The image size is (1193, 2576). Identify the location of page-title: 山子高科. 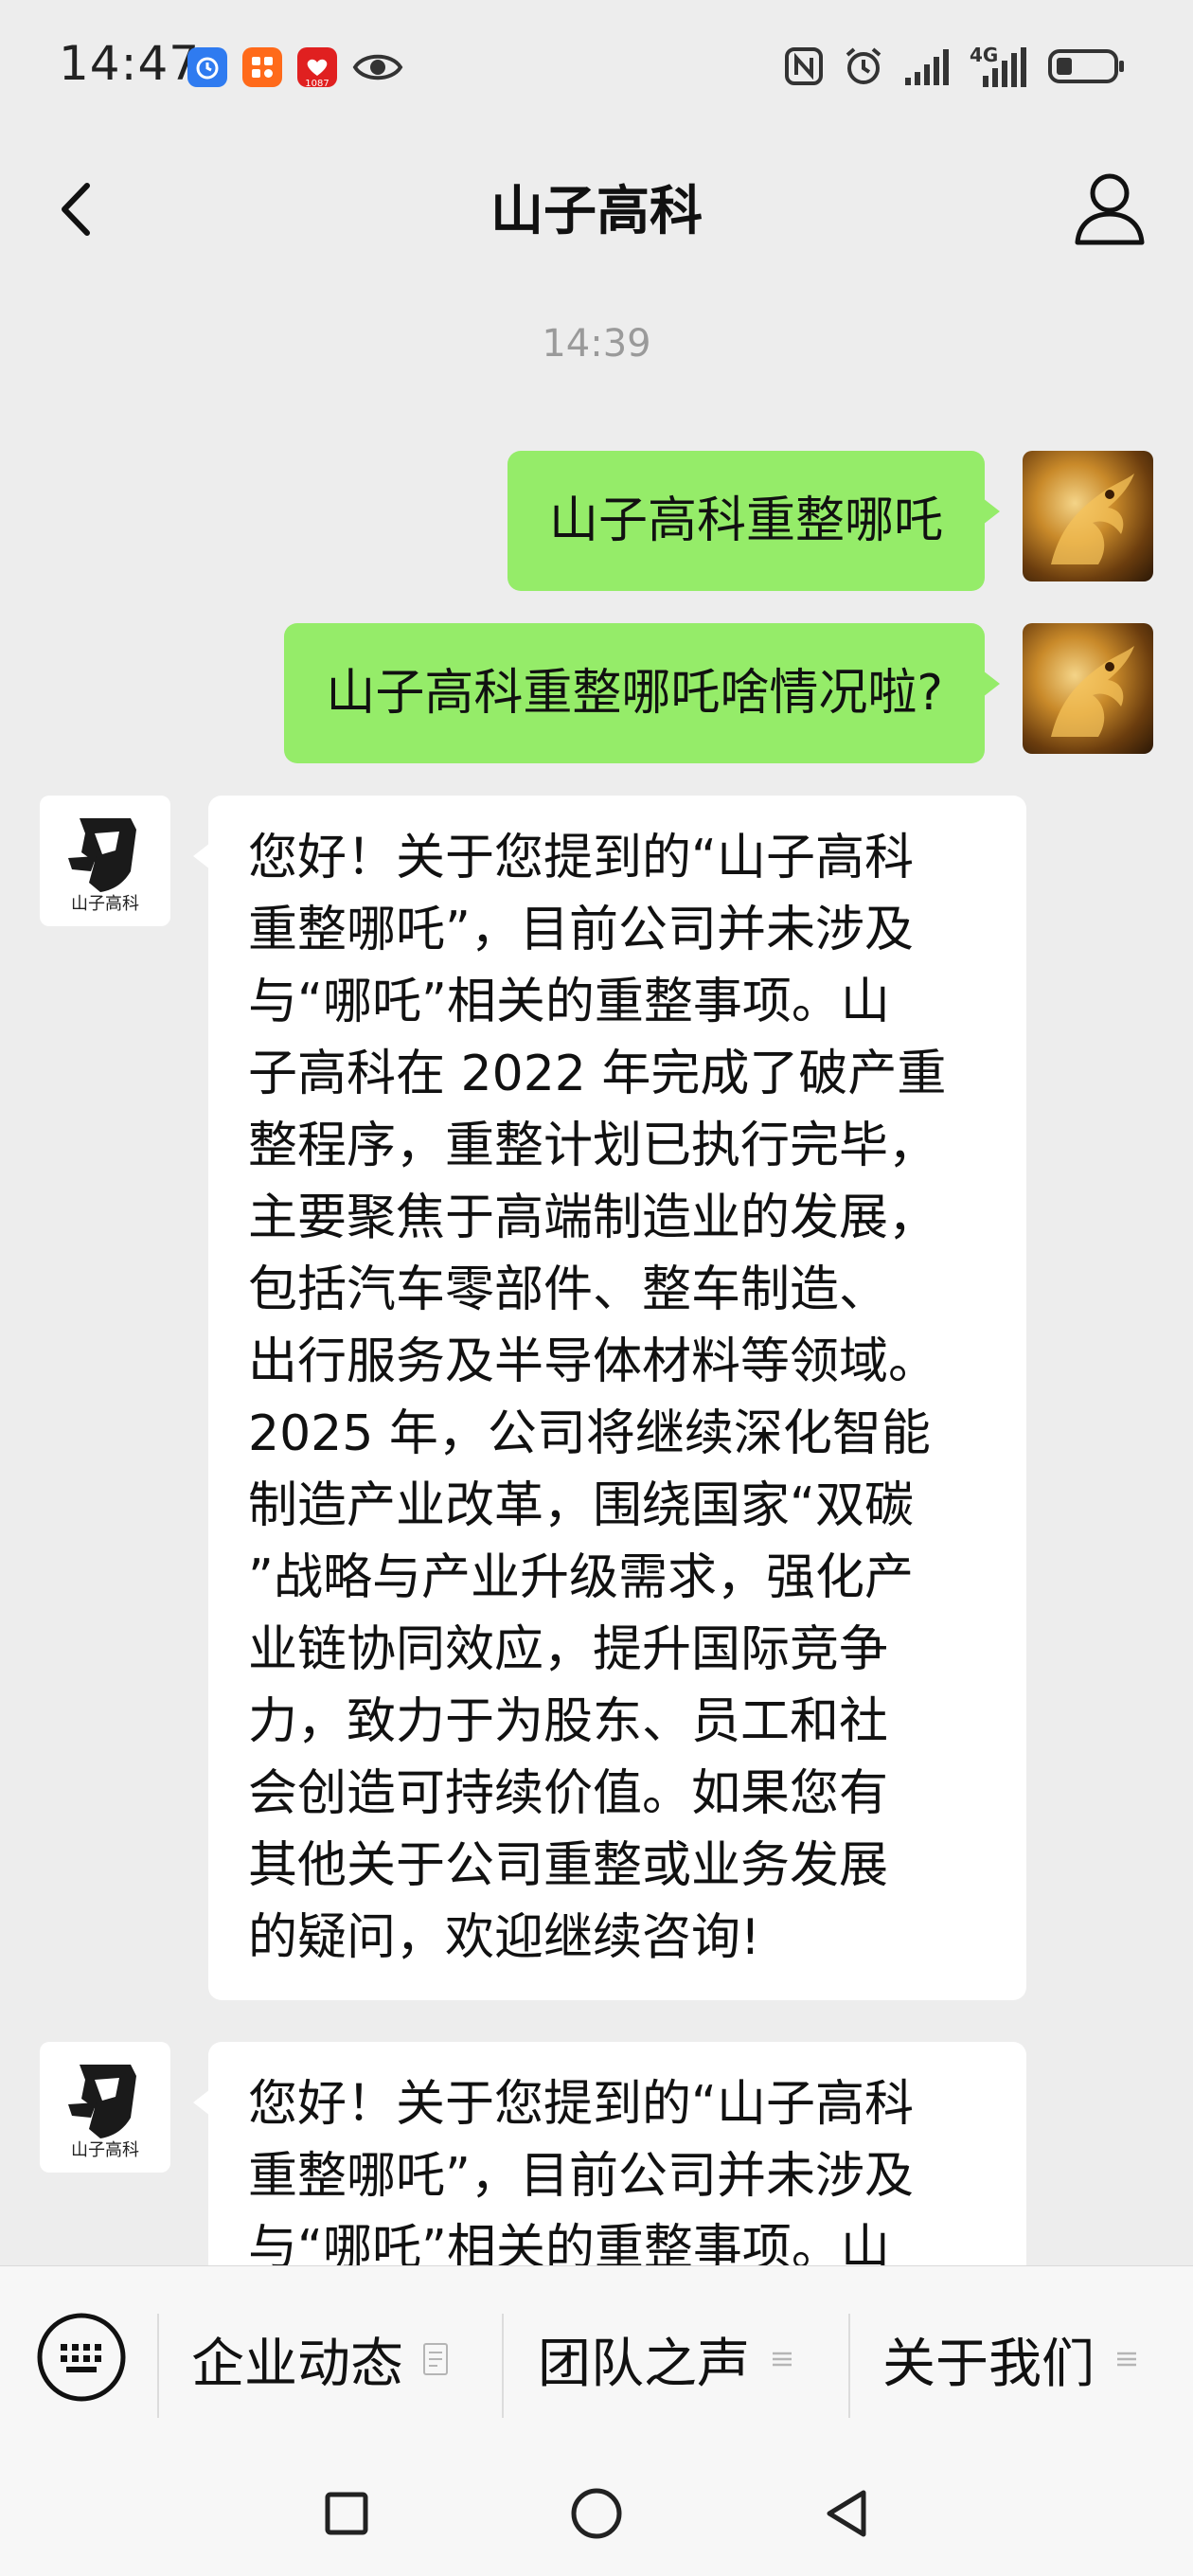
(596, 211).